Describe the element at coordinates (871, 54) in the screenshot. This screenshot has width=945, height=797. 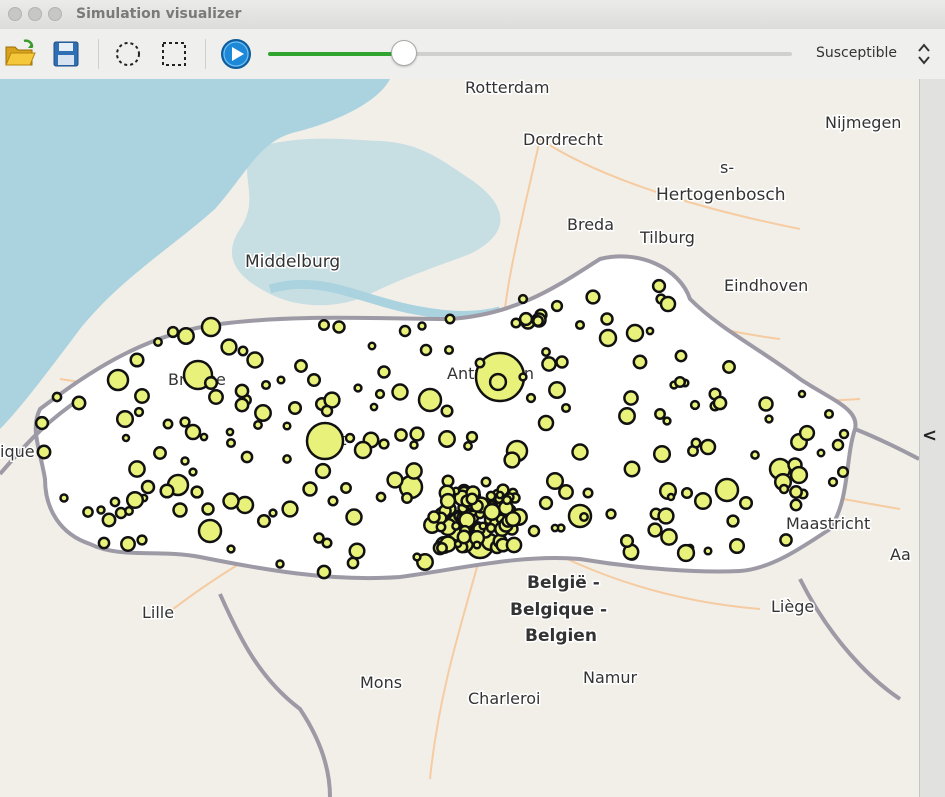
I see `state-select: Susceptible` at that location.